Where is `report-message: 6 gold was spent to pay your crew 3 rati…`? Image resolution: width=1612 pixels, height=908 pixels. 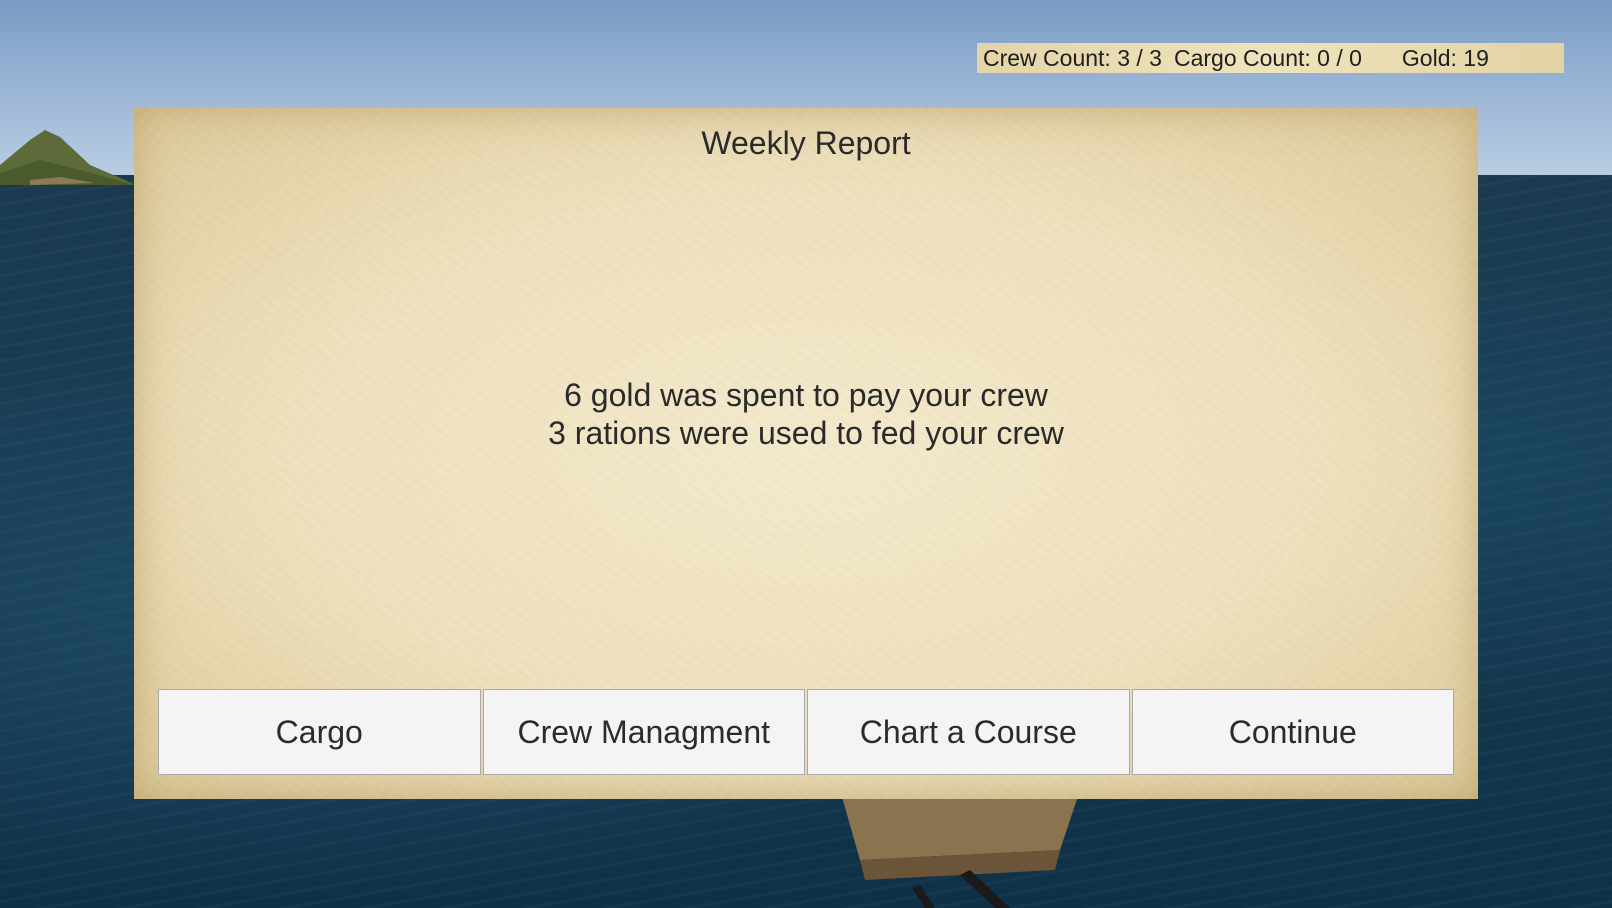 report-message: 6 gold was spent to pay your crew 3 rati… is located at coordinates (806, 414).